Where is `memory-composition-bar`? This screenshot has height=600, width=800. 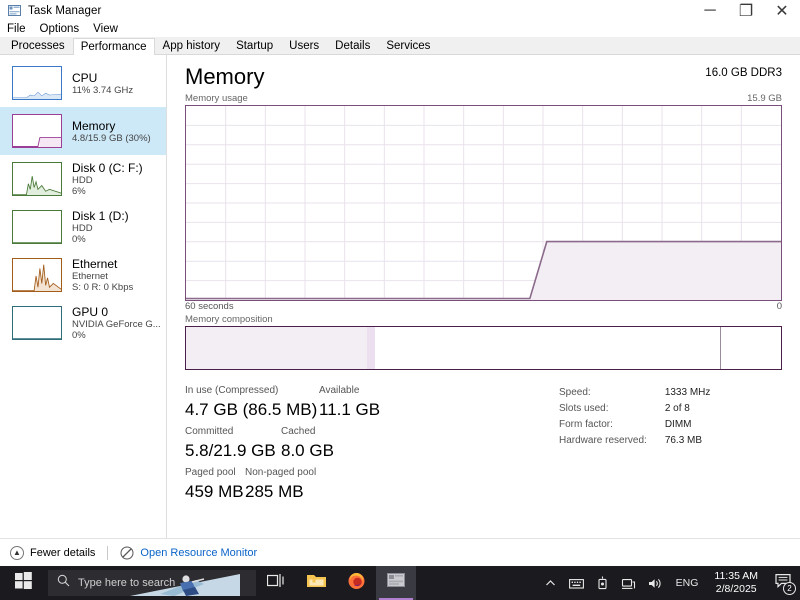
memory-composition-bar is located at coordinates (483, 348).